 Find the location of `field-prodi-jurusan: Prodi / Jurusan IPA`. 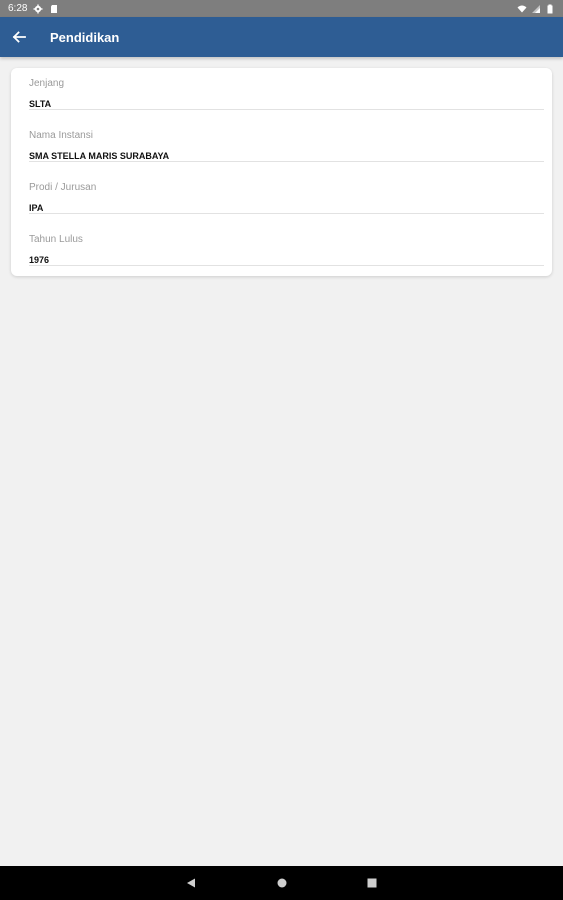

field-prodi-jurusan: Prodi / Jurusan IPA is located at coordinates (286, 197).